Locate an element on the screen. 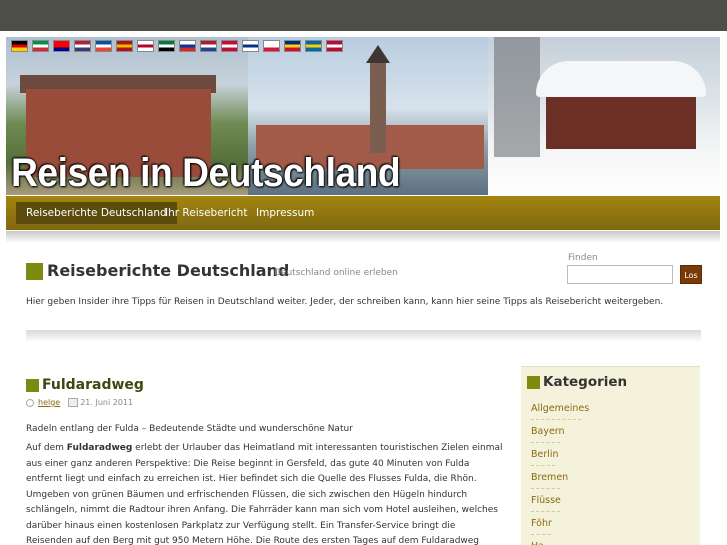 The height and width of the screenshot is (545, 727). sidebar-title-text: Kategorien is located at coordinates (585, 382).